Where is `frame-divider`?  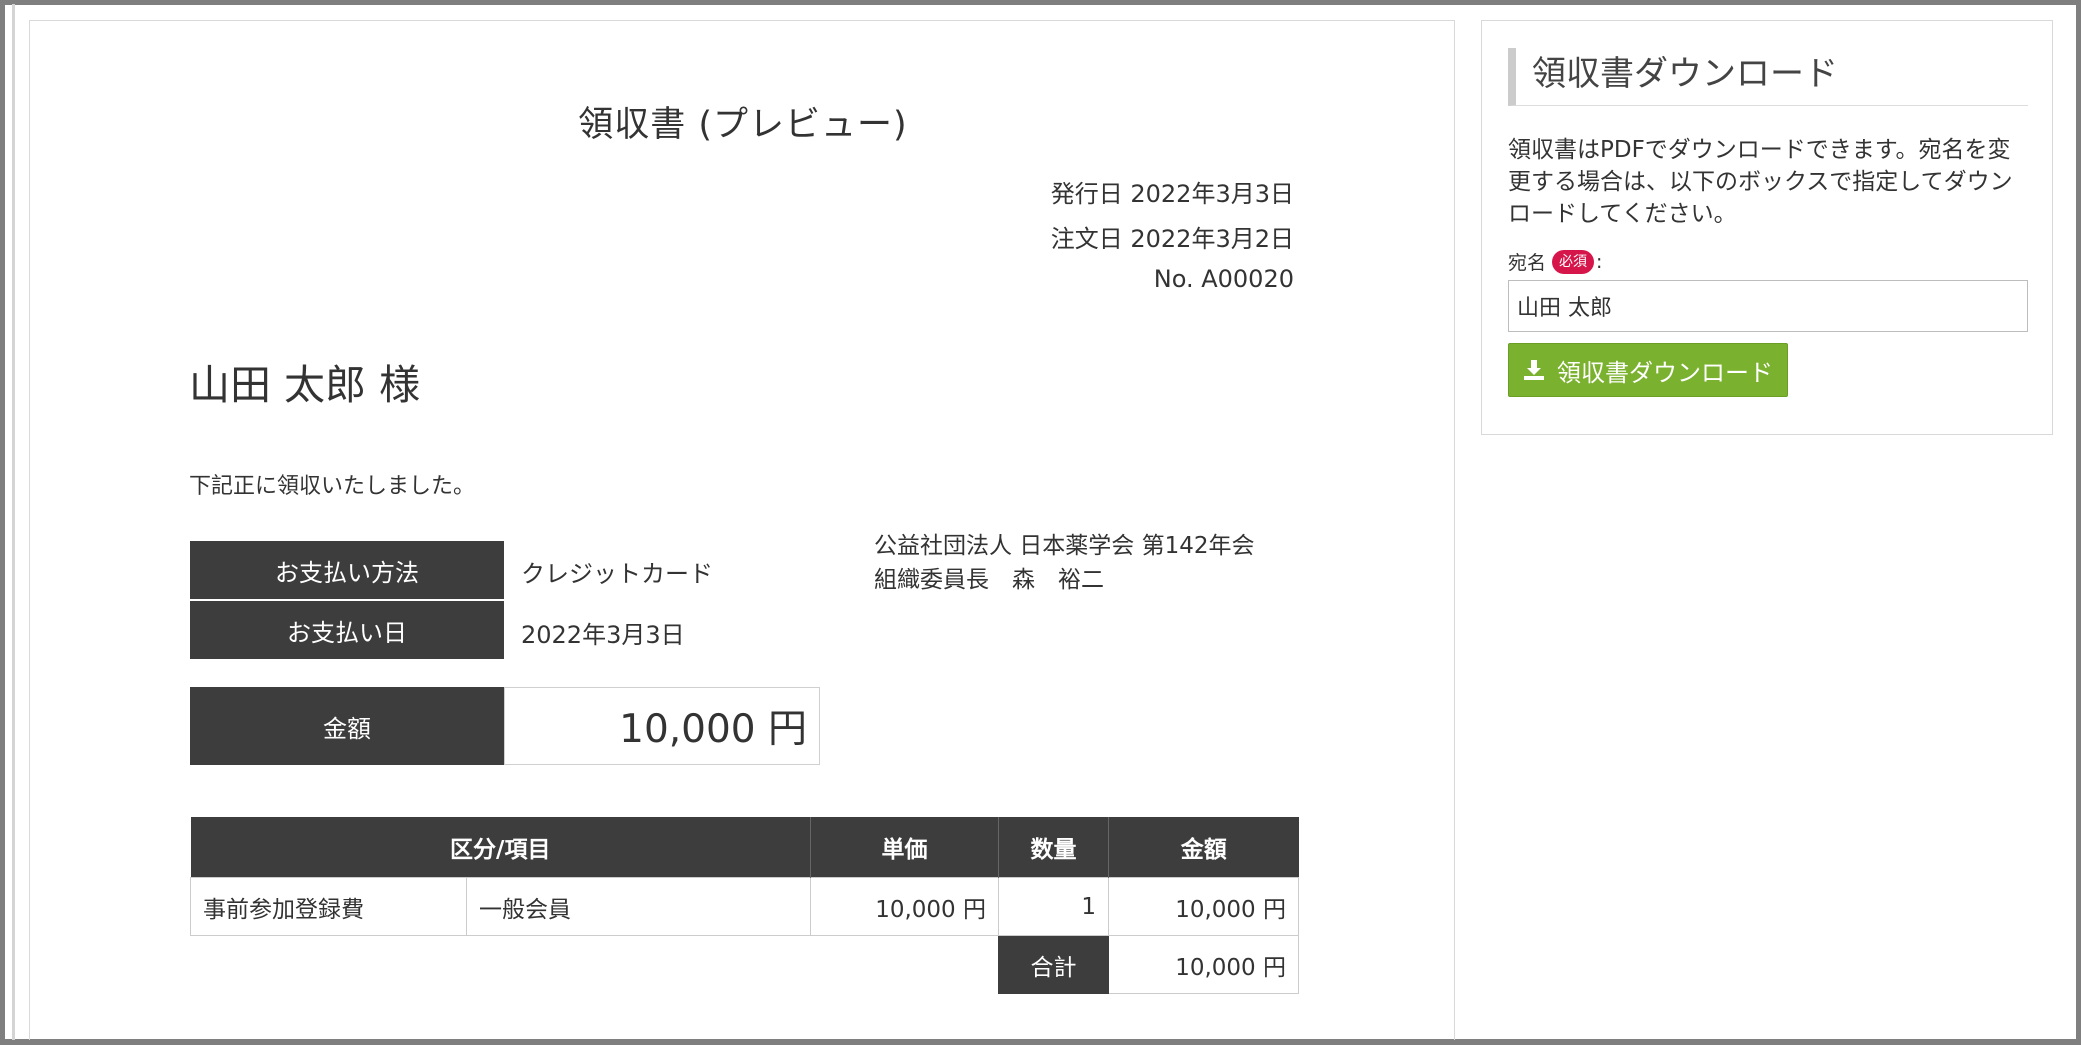
frame-divider is located at coordinates (13, 522).